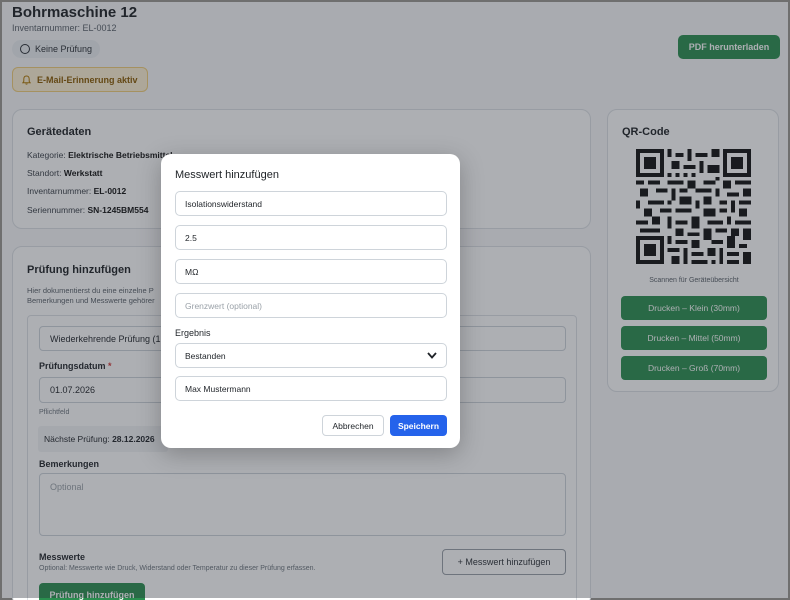  What do you see at coordinates (311, 271) in the screenshot?
I see `measurement-unit-input: MΩ` at bounding box center [311, 271].